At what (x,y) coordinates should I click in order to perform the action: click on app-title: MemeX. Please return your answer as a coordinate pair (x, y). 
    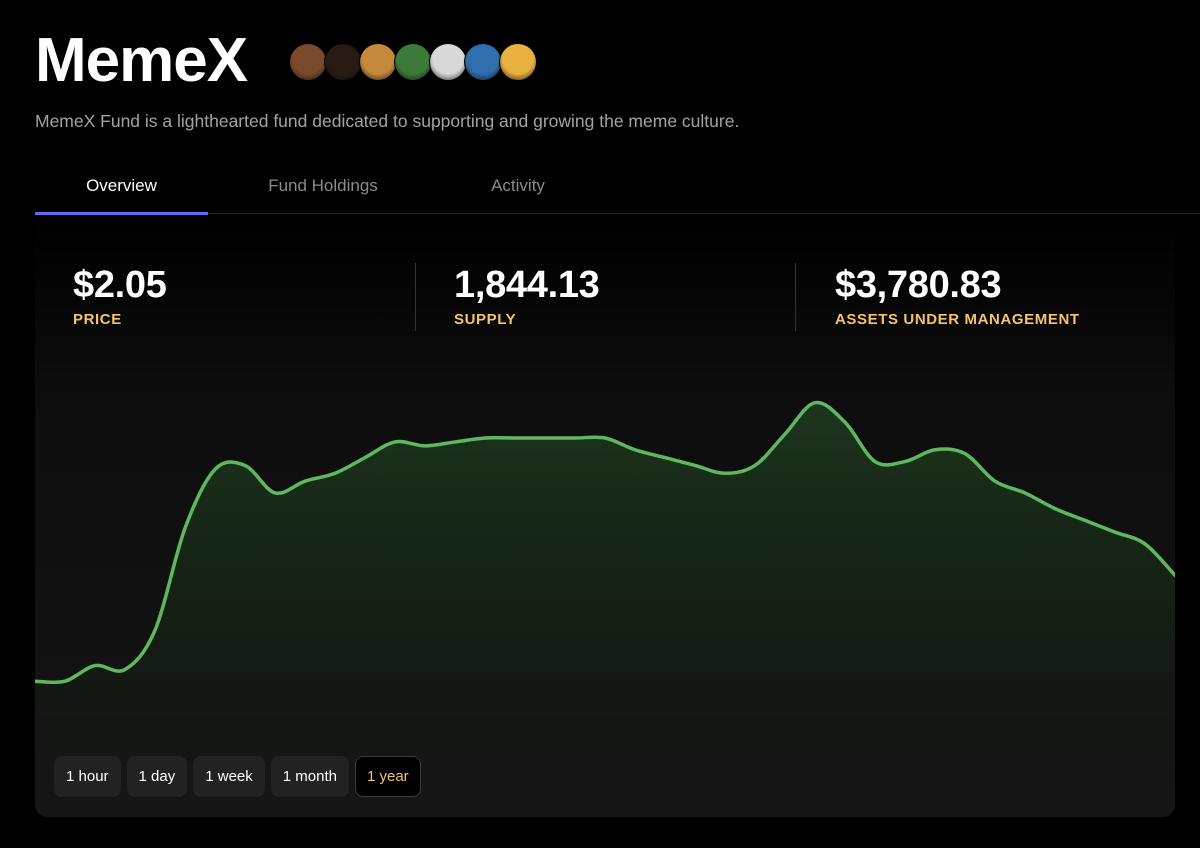
    Looking at the image, I should click on (141, 60).